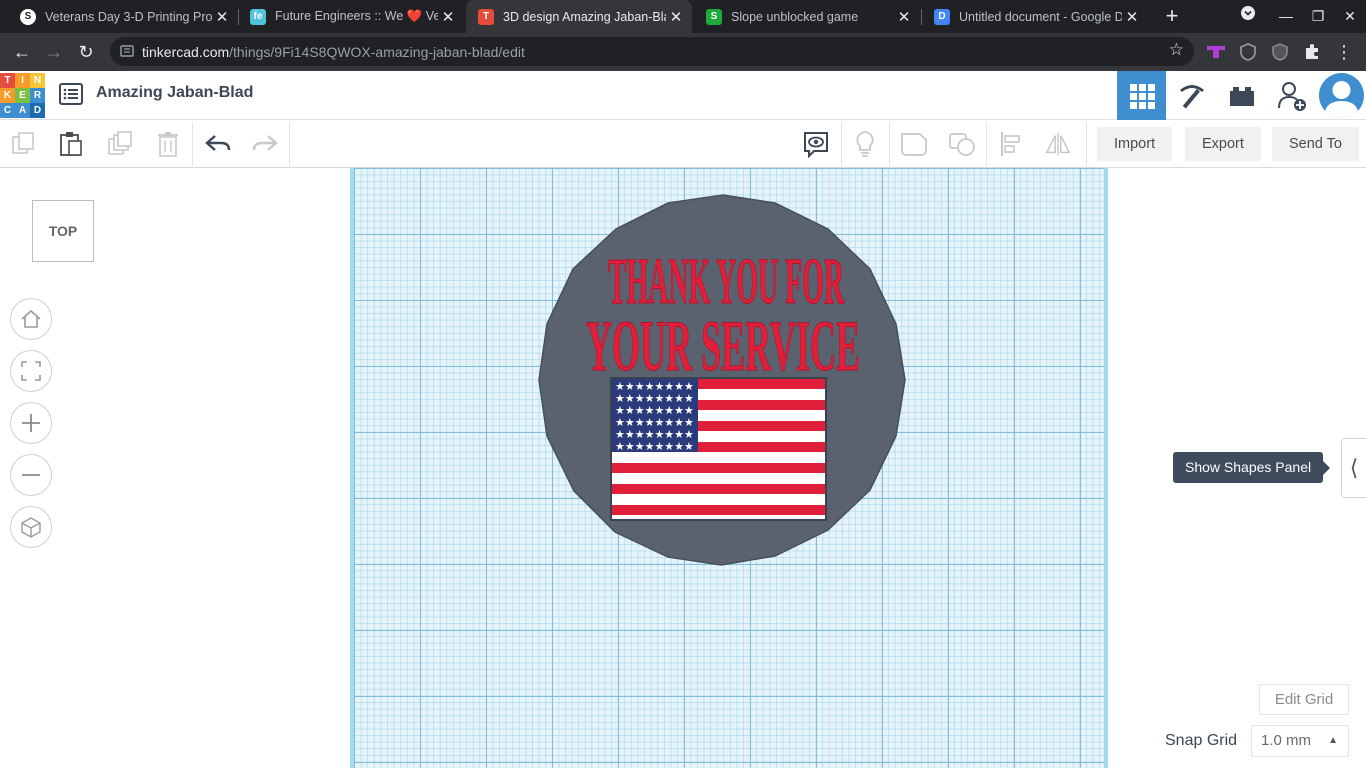 This screenshot has width=1366, height=768. I want to click on minecraft-mode-button, so click(1191, 95).